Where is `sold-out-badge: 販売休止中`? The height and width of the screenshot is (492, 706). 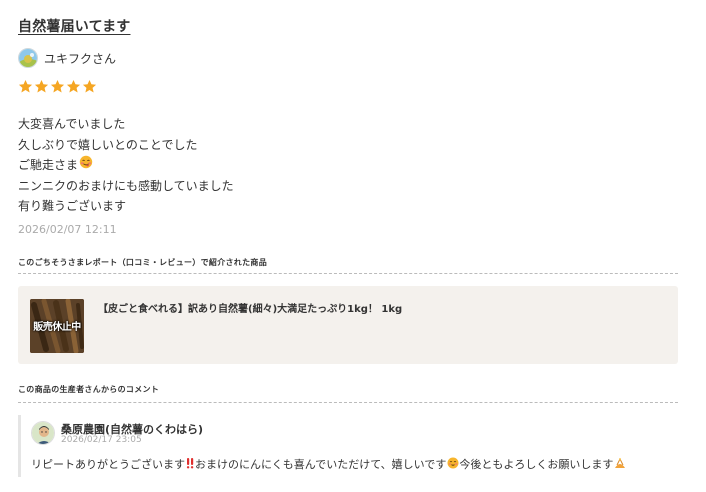
sold-out-badge: 販売休止中 is located at coordinates (57, 327).